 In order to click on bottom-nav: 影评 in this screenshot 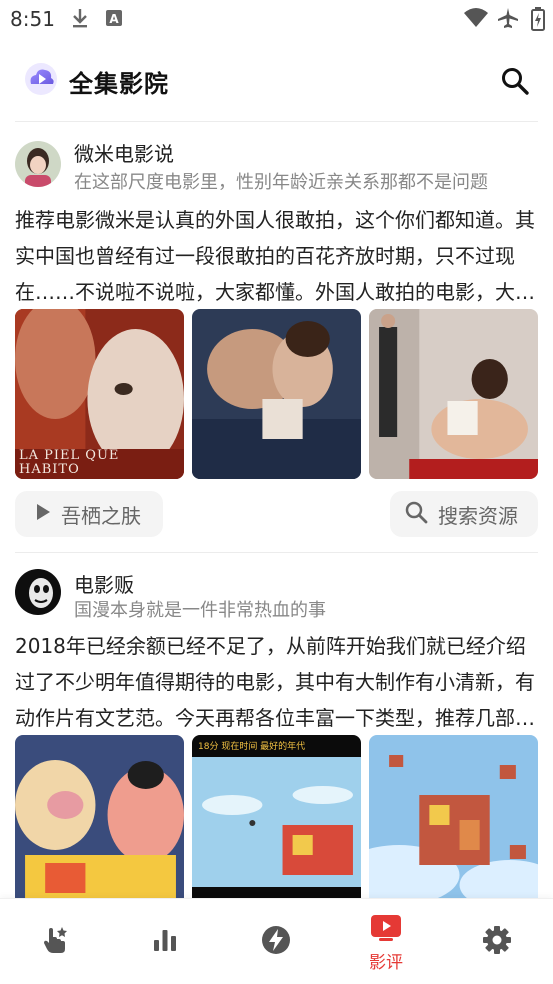, I will do `click(276, 941)`.